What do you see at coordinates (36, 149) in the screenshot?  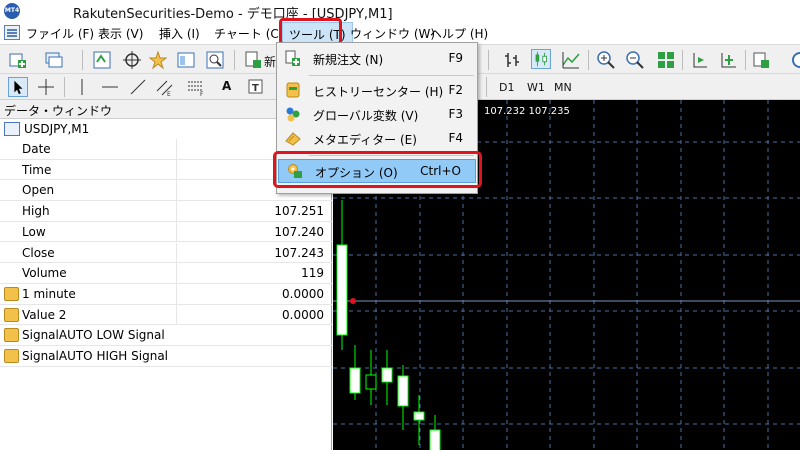 I see `data-row-label: Date` at bounding box center [36, 149].